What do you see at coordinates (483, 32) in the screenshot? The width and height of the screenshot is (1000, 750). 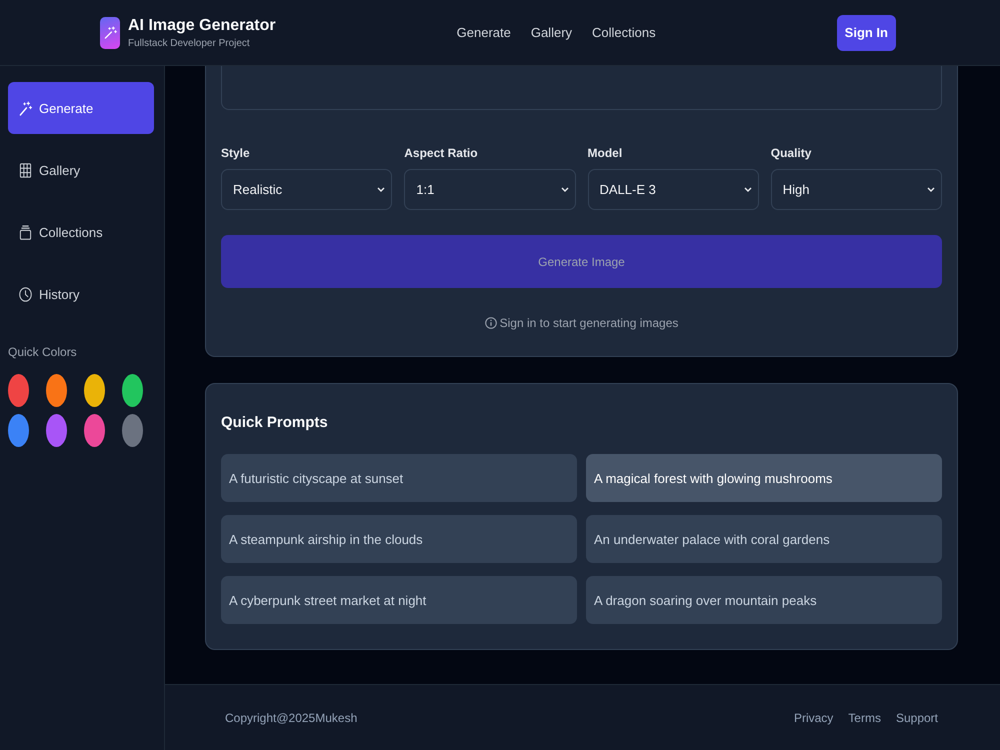 I see `nav-link: Generate` at bounding box center [483, 32].